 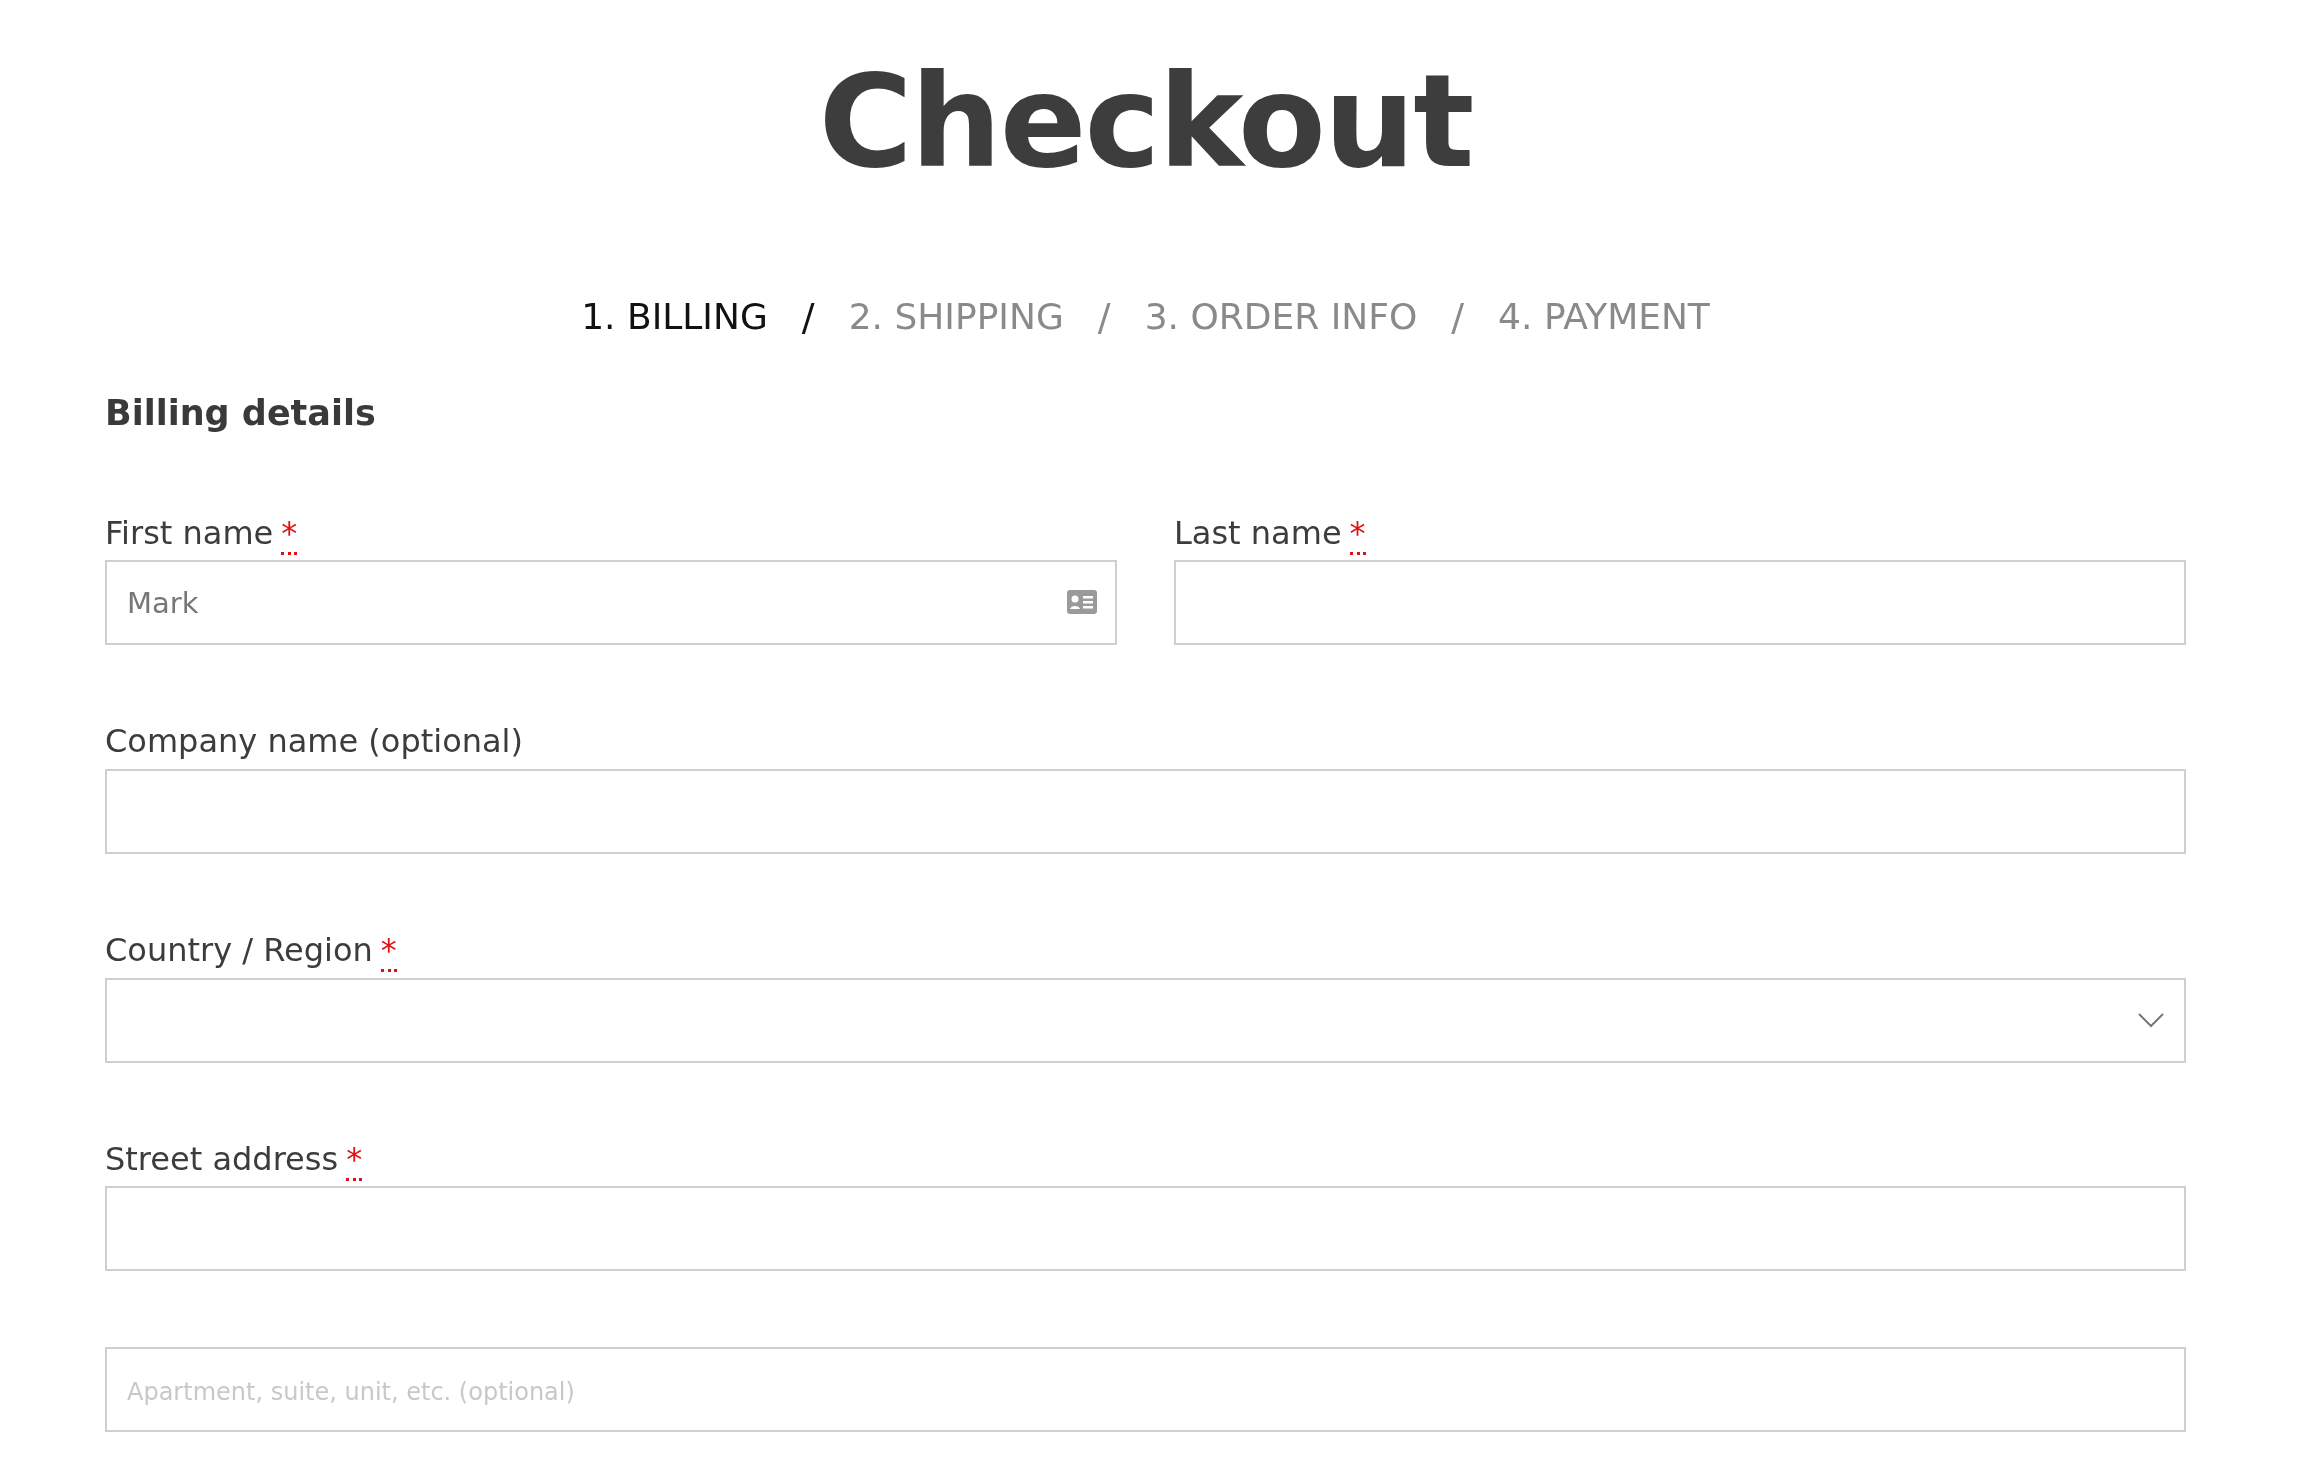 What do you see at coordinates (314, 742) in the screenshot?
I see `field-label: Company name (optional)` at bounding box center [314, 742].